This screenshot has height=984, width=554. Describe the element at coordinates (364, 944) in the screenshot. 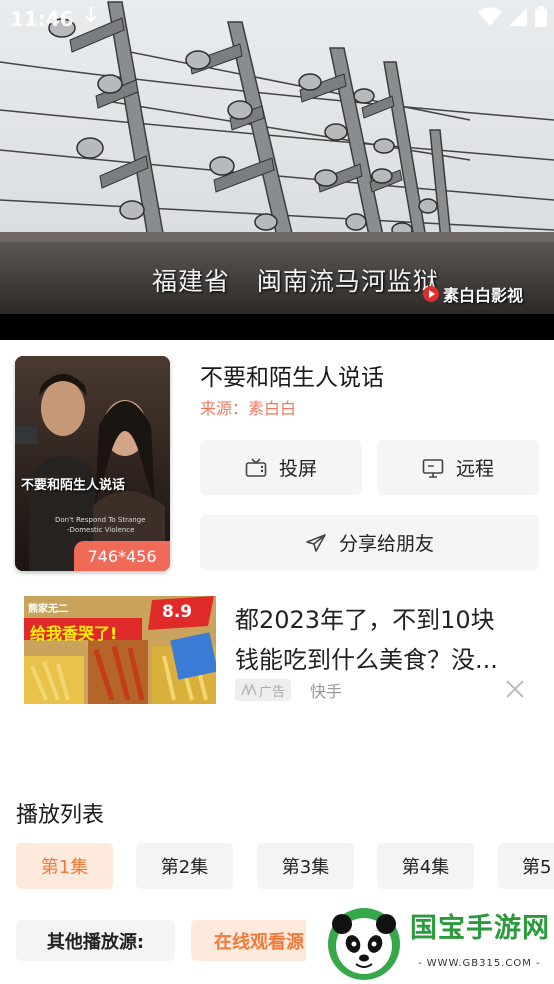

I see `panda-icon` at that location.